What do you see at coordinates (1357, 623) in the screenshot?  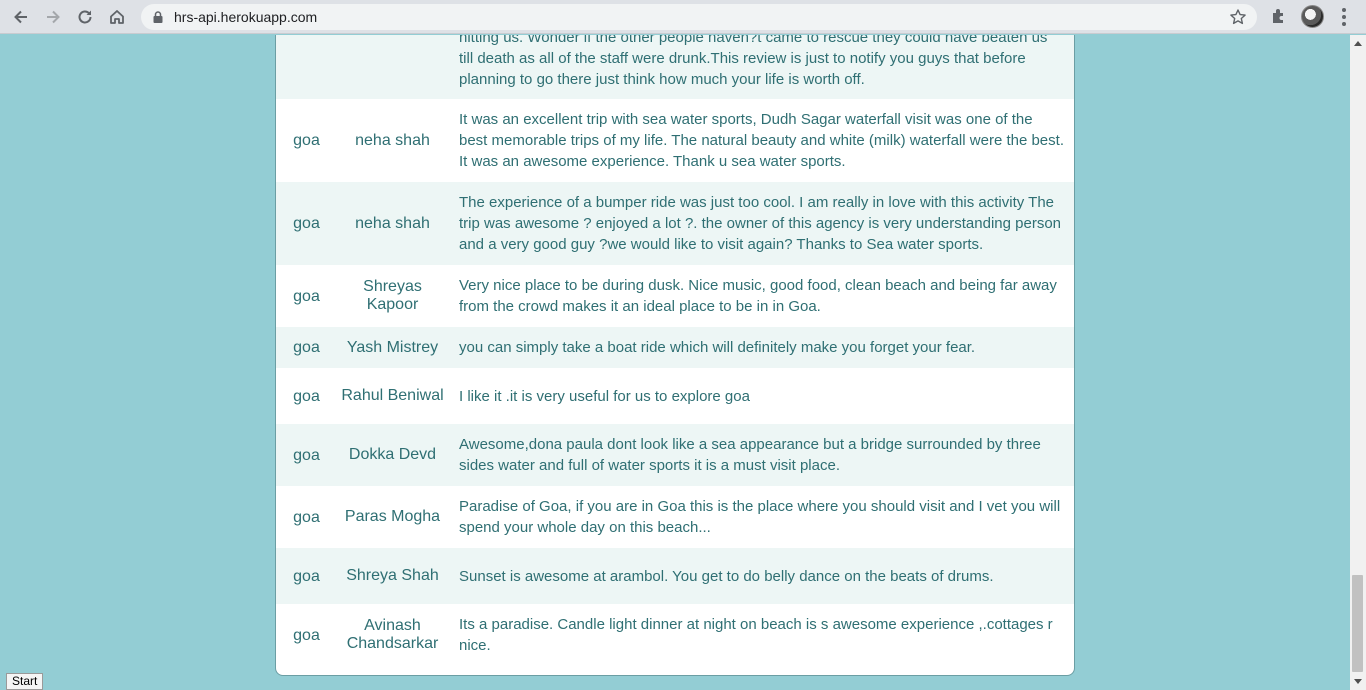 I see `scrollbar-thumb` at bounding box center [1357, 623].